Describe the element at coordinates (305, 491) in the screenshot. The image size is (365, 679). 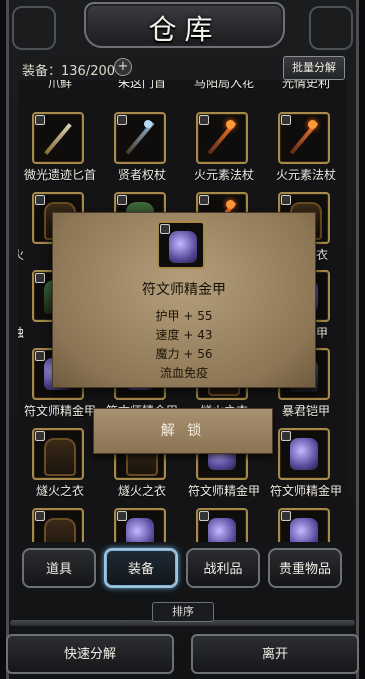
I see `item-name: 符文师精金甲` at that location.